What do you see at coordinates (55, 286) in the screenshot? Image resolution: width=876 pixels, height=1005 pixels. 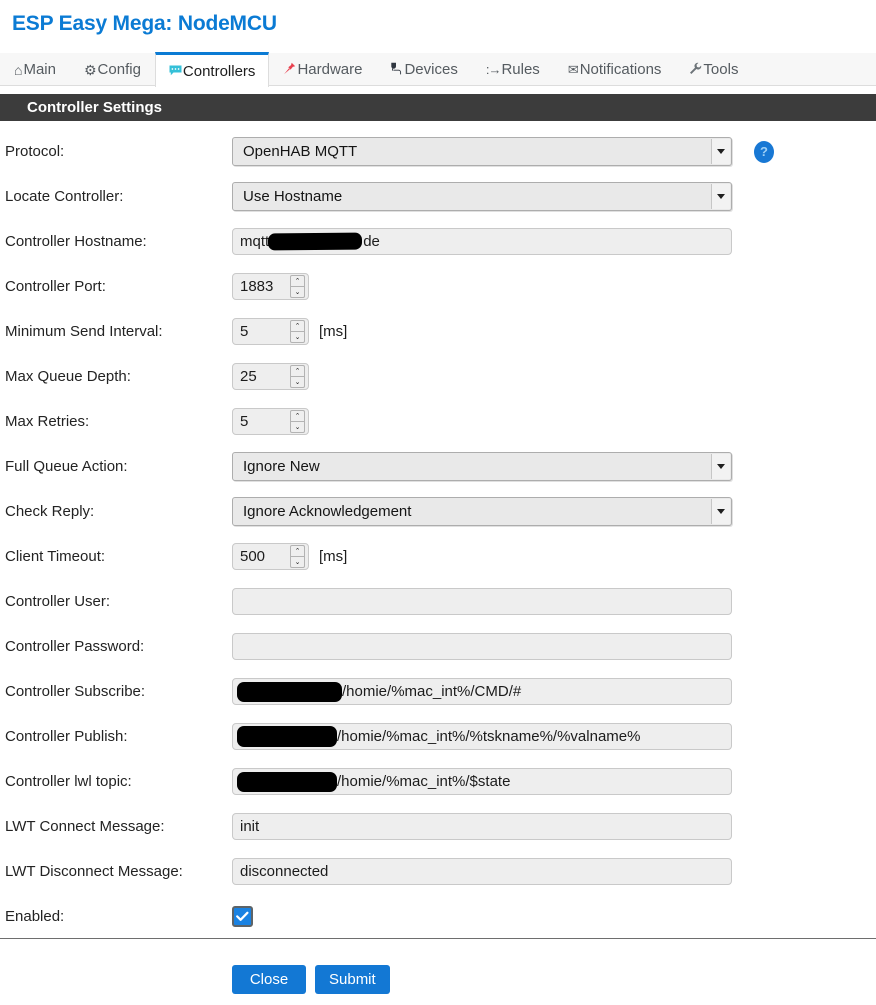 I see `controller-port-label: Controller Port:` at bounding box center [55, 286].